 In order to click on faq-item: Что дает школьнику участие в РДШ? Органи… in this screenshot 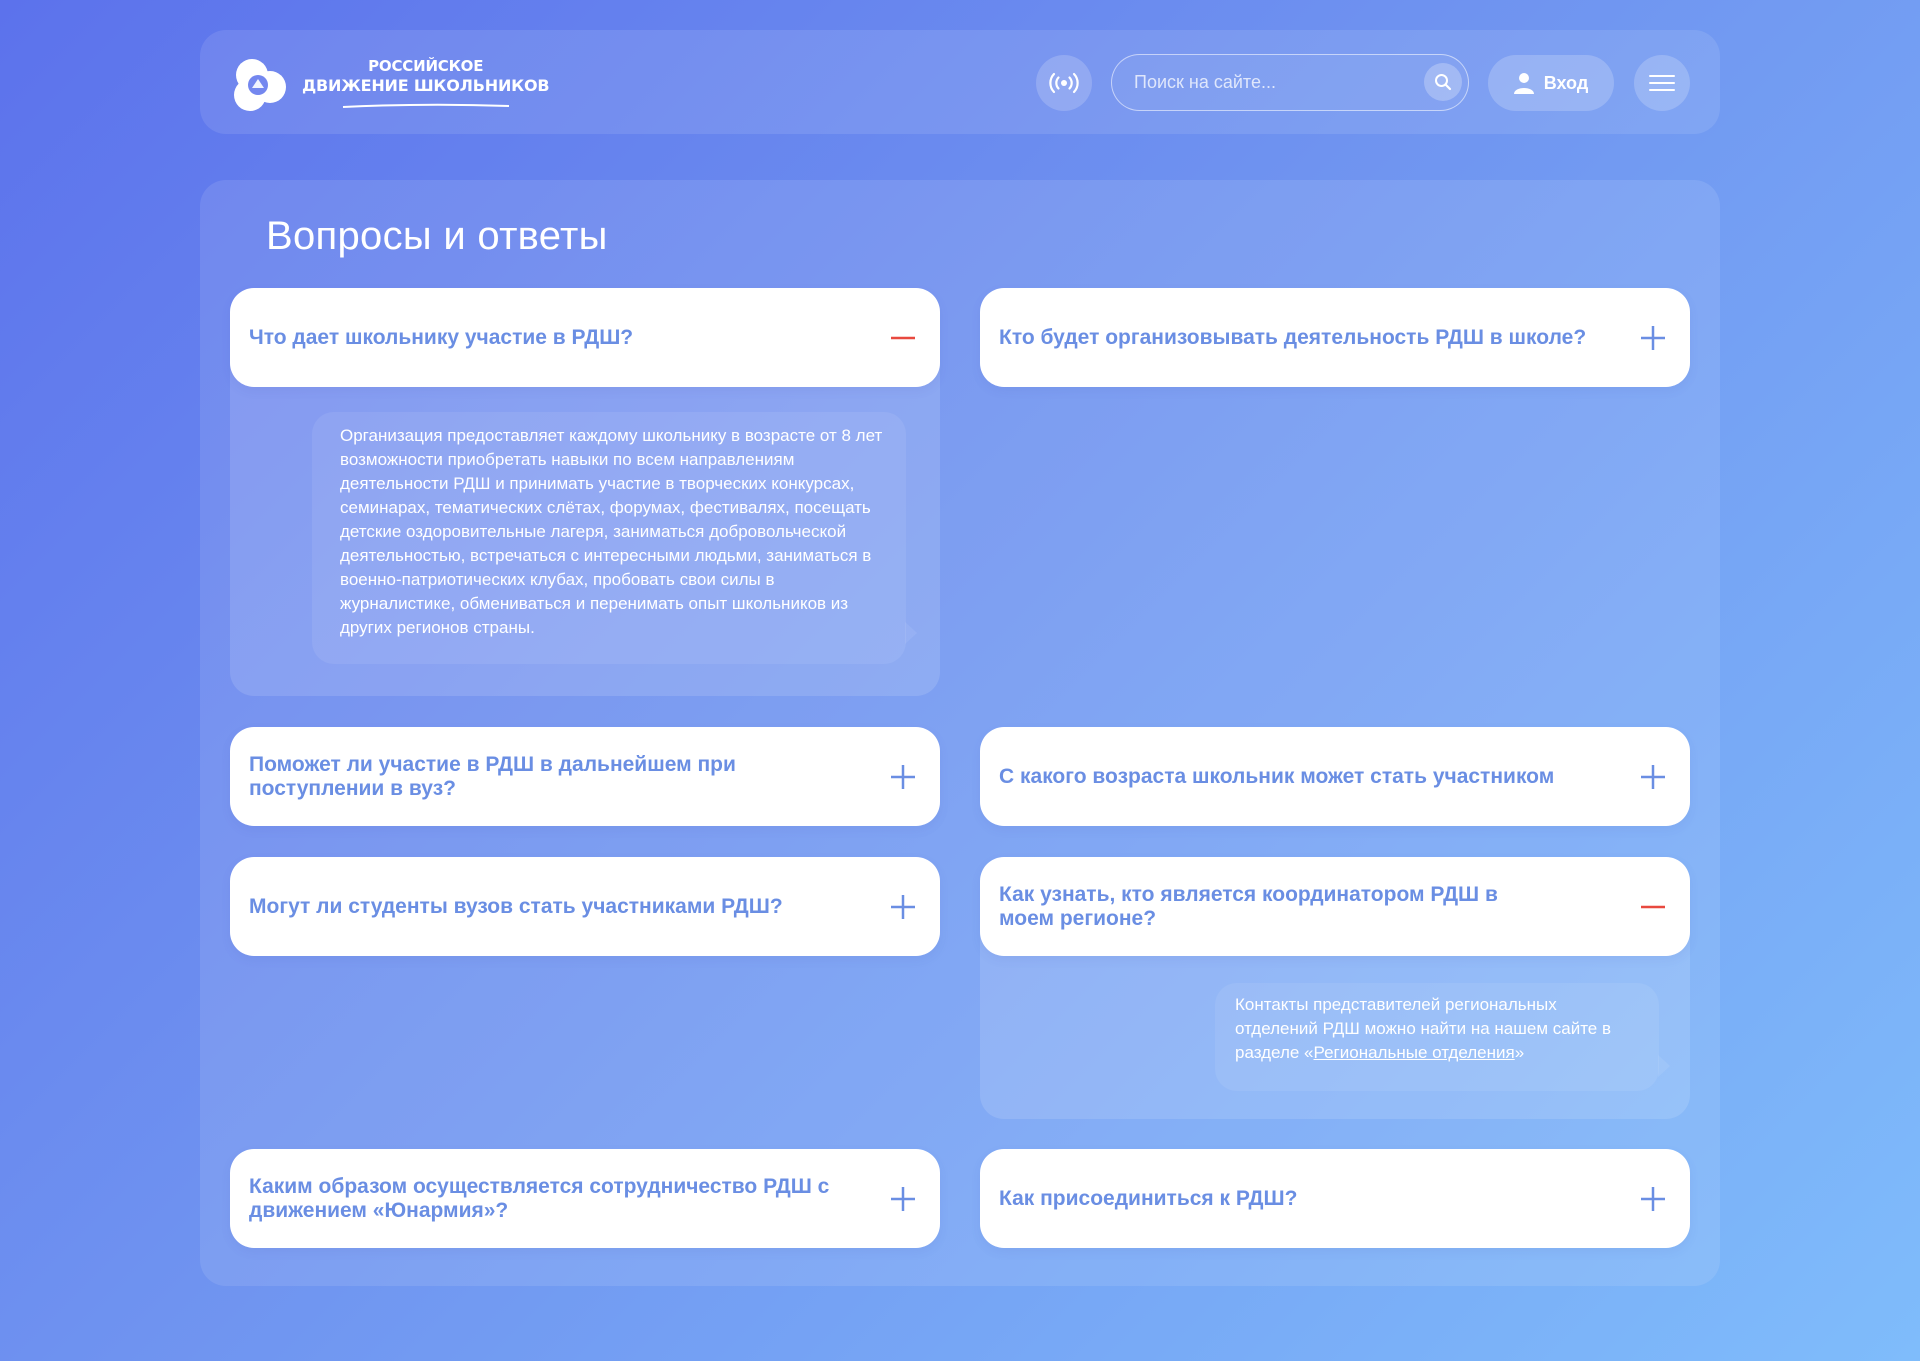, I will do `click(585, 492)`.